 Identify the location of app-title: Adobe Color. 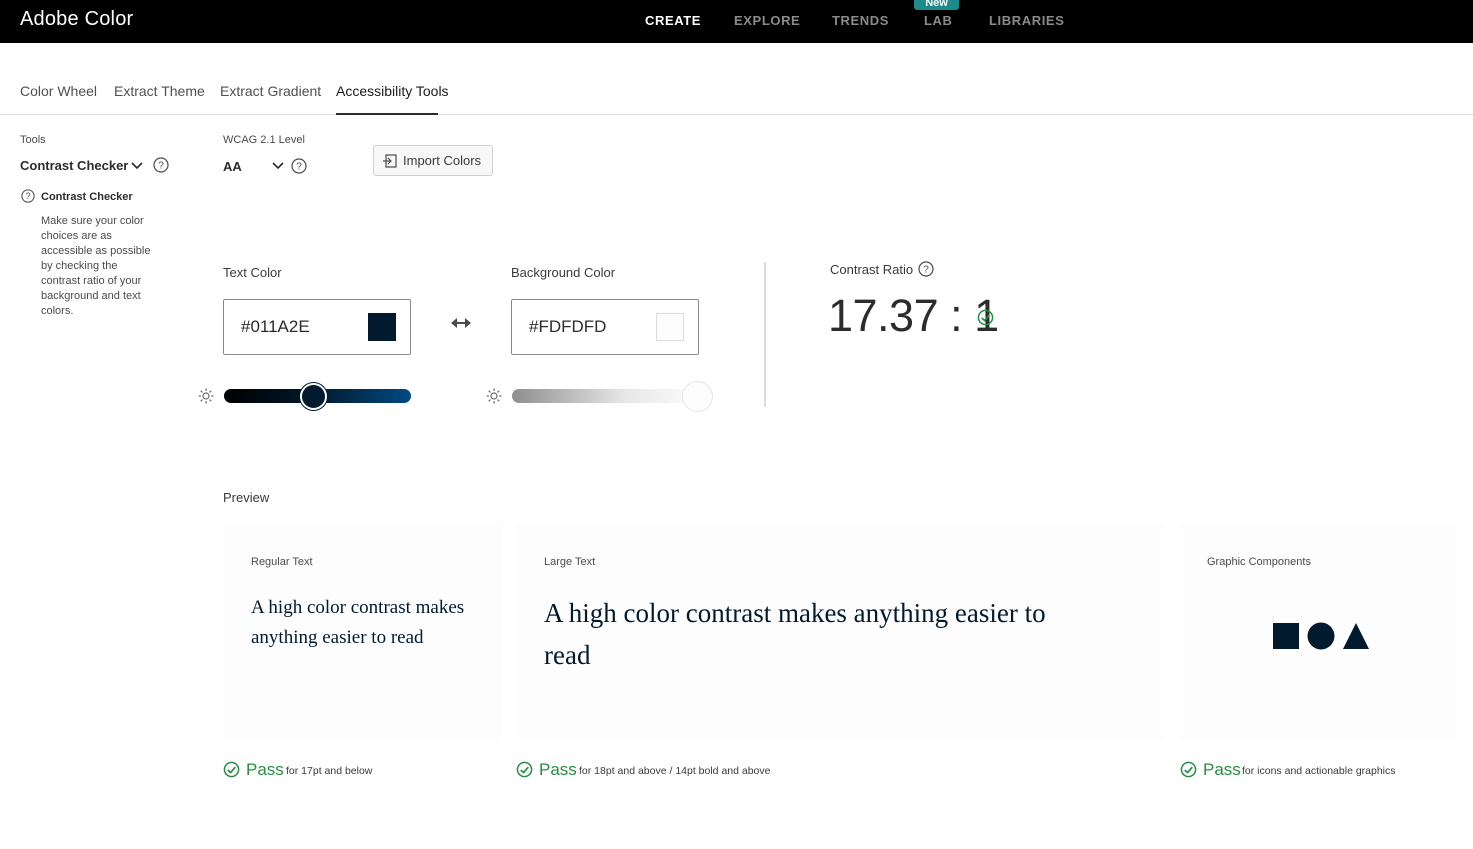
(76, 19).